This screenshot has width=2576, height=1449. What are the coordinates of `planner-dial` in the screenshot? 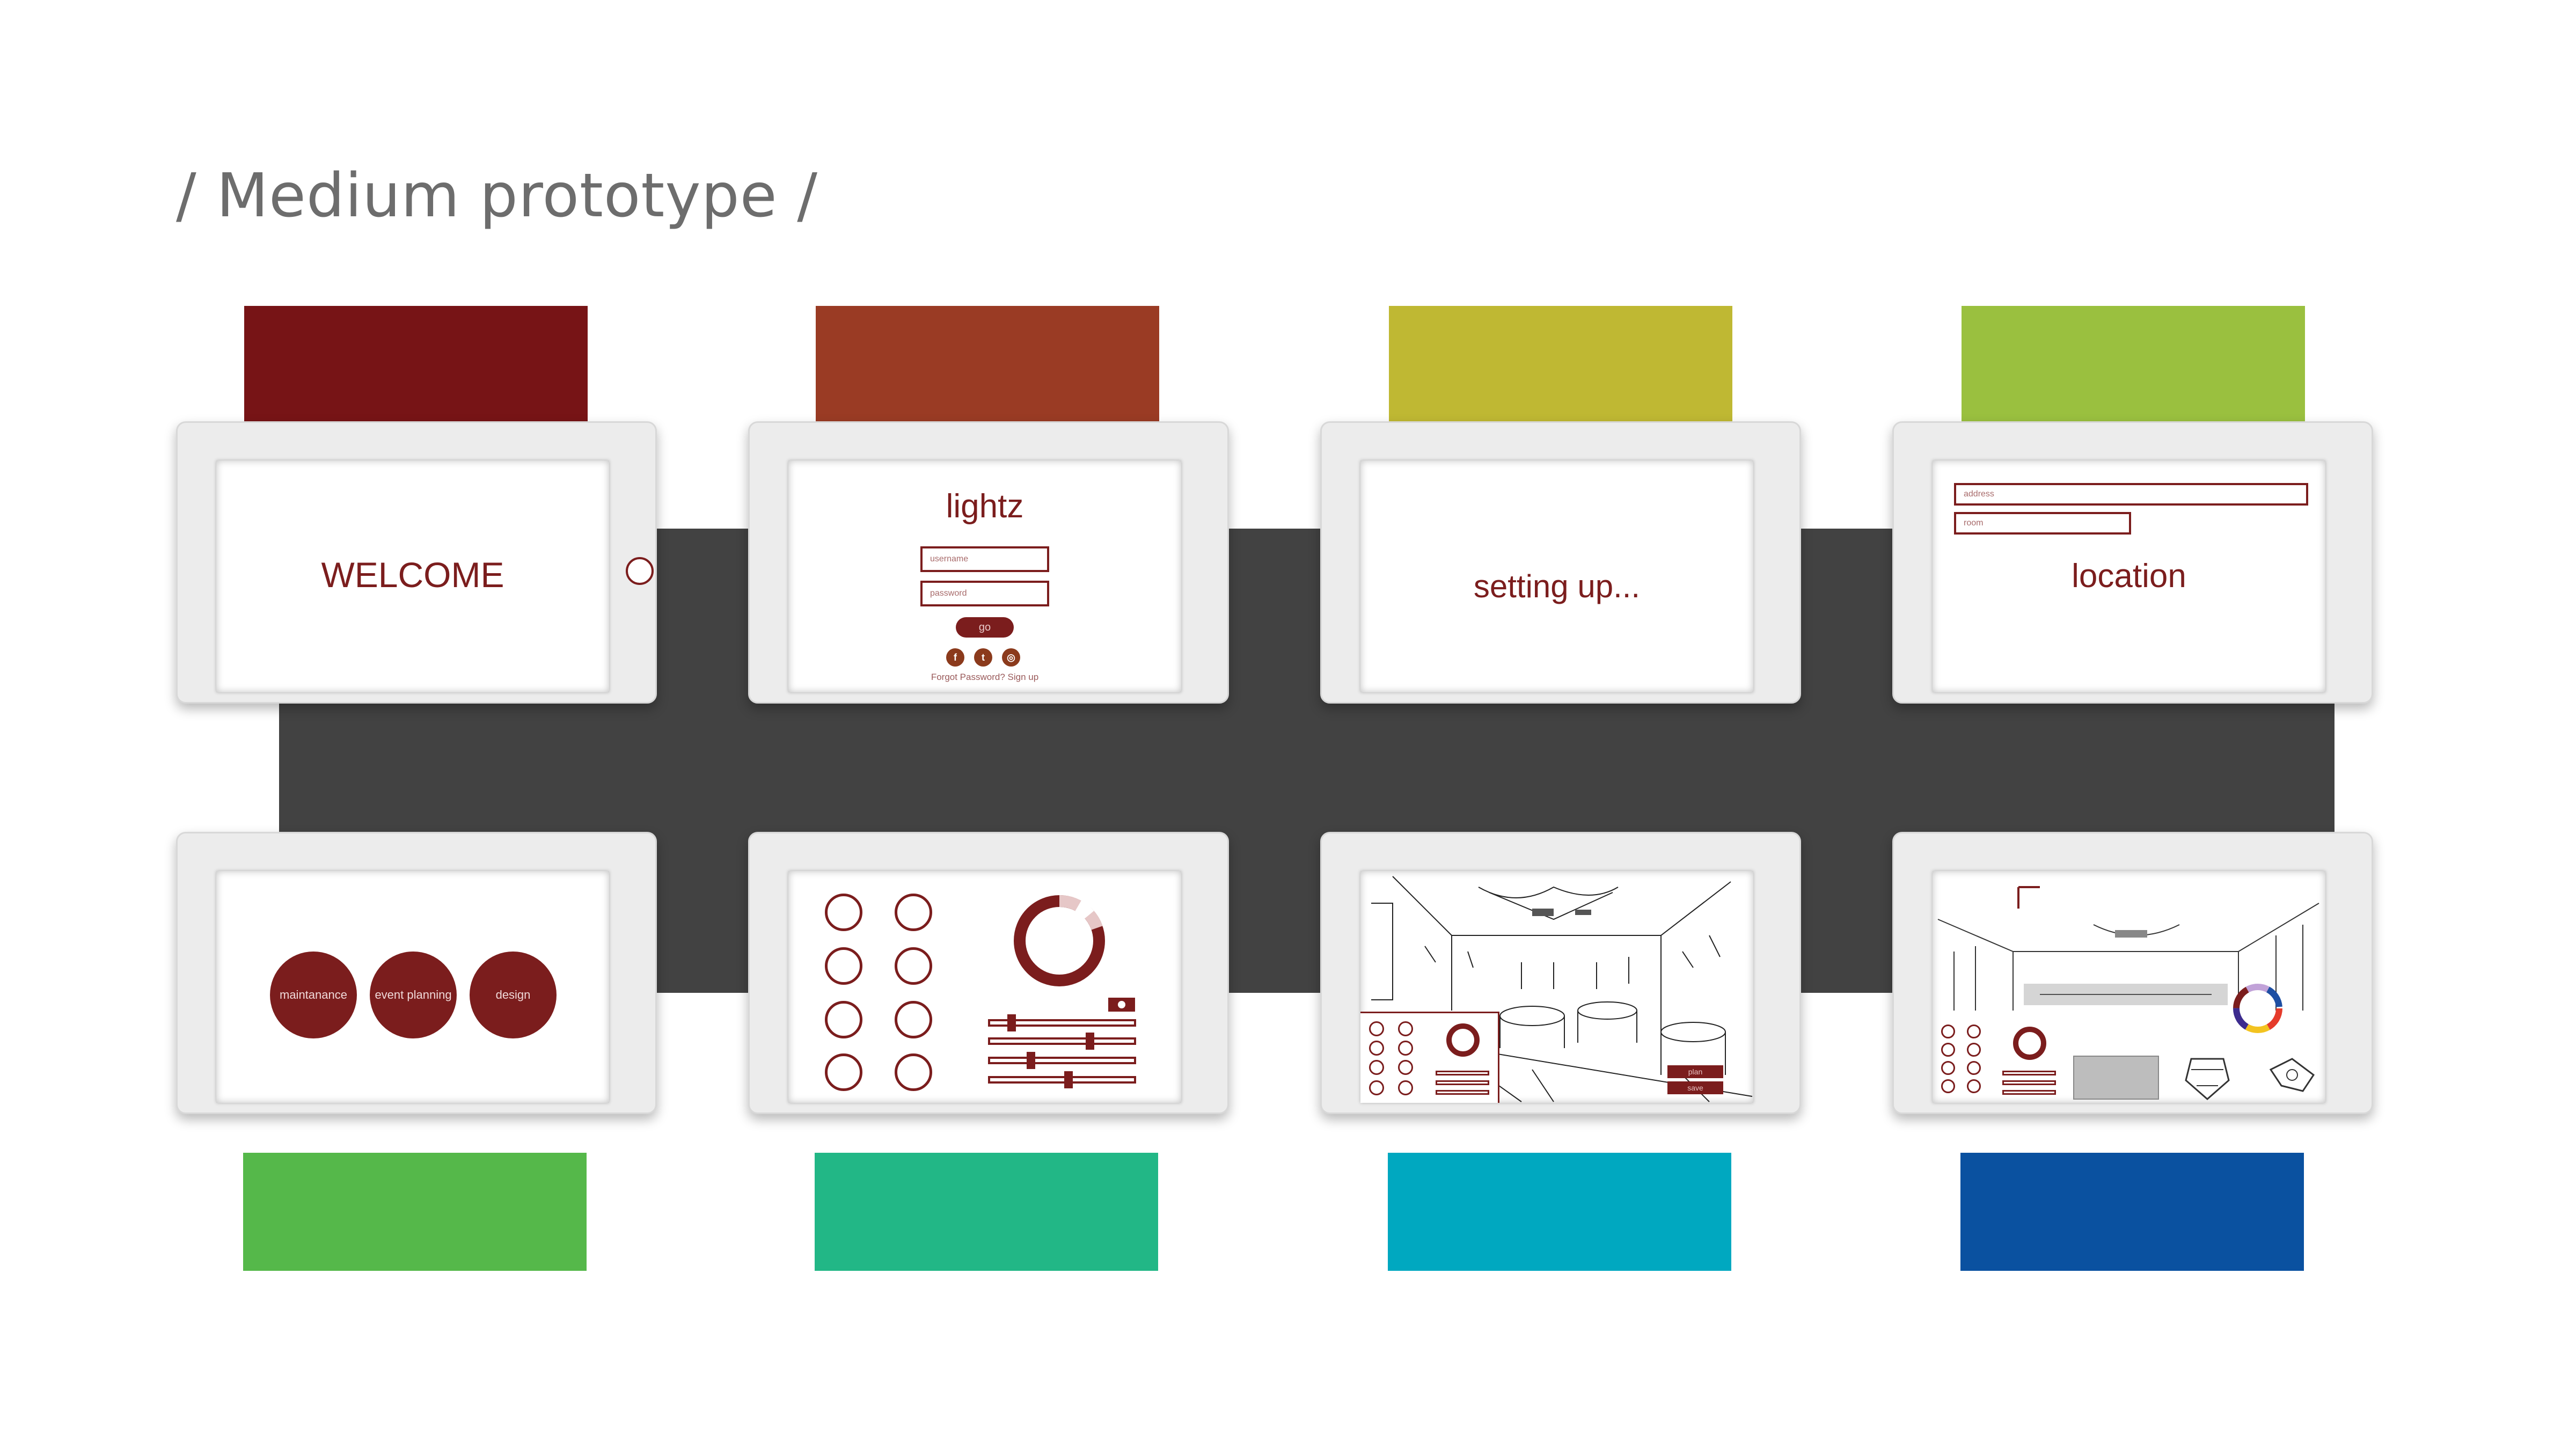 It's located at (1463, 1040).